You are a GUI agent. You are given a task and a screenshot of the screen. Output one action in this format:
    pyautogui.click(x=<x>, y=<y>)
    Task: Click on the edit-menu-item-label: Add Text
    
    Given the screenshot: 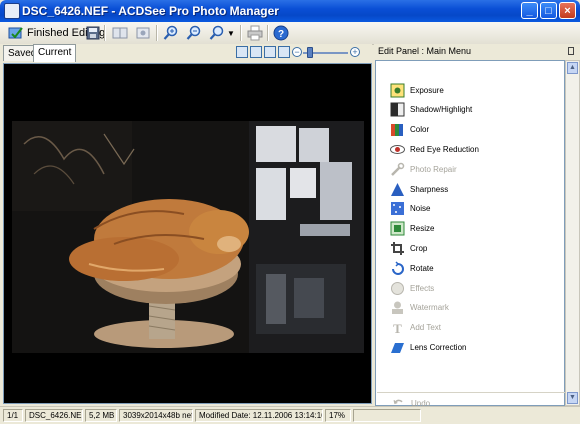 What is the action you would take?
    pyautogui.click(x=425, y=328)
    